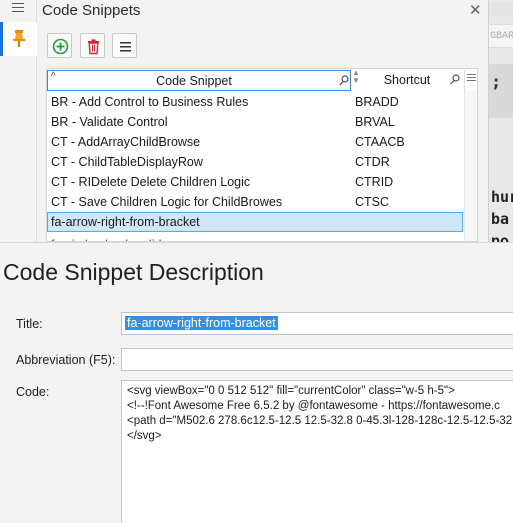 The image size is (513, 523). Describe the element at coordinates (500, 237) in the screenshot. I see `background-code-text: po` at that location.